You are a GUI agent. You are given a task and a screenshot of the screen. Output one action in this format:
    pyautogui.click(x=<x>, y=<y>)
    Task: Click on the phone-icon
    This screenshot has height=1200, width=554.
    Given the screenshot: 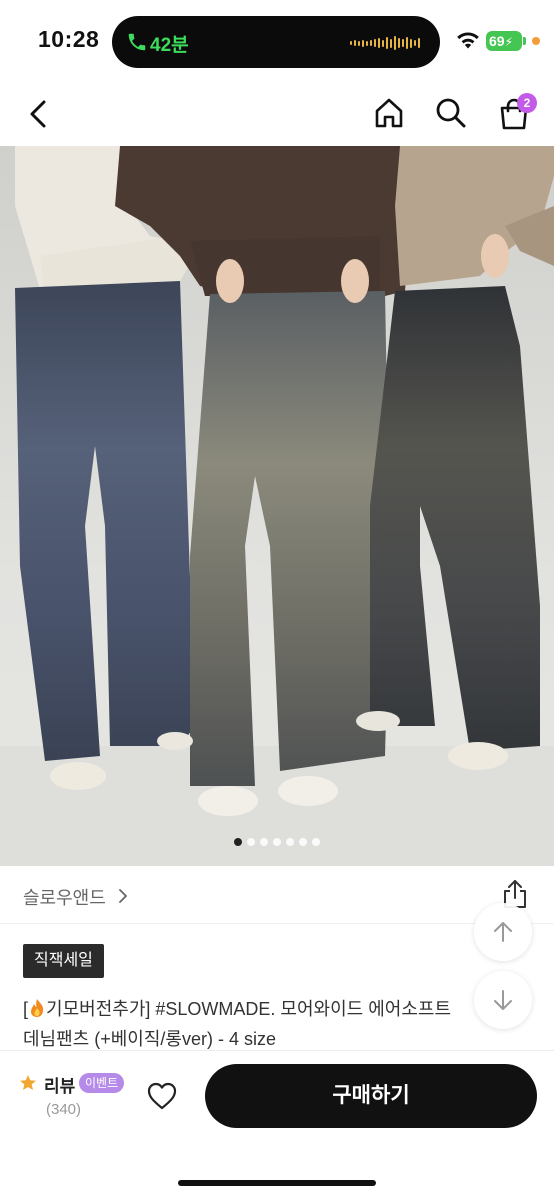 What is the action you would take?
    pyautogui.click(x=137, y=42)
    